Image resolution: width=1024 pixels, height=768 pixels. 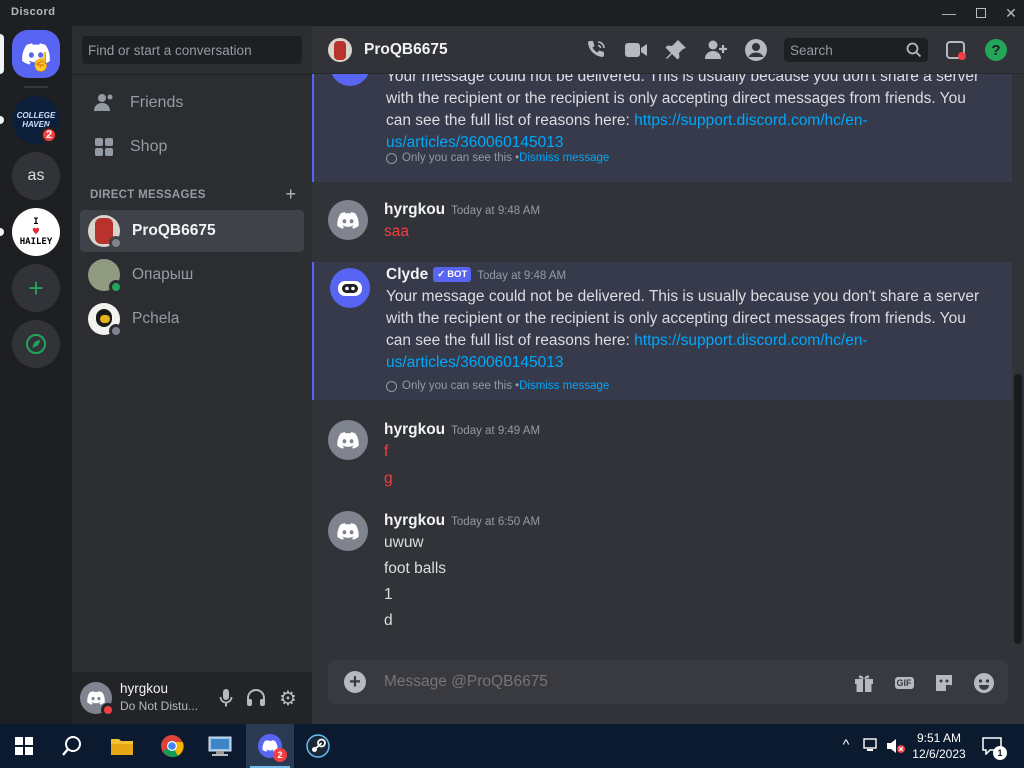 I want to click on chat-scrollbar, so click(x=1018, y=364).